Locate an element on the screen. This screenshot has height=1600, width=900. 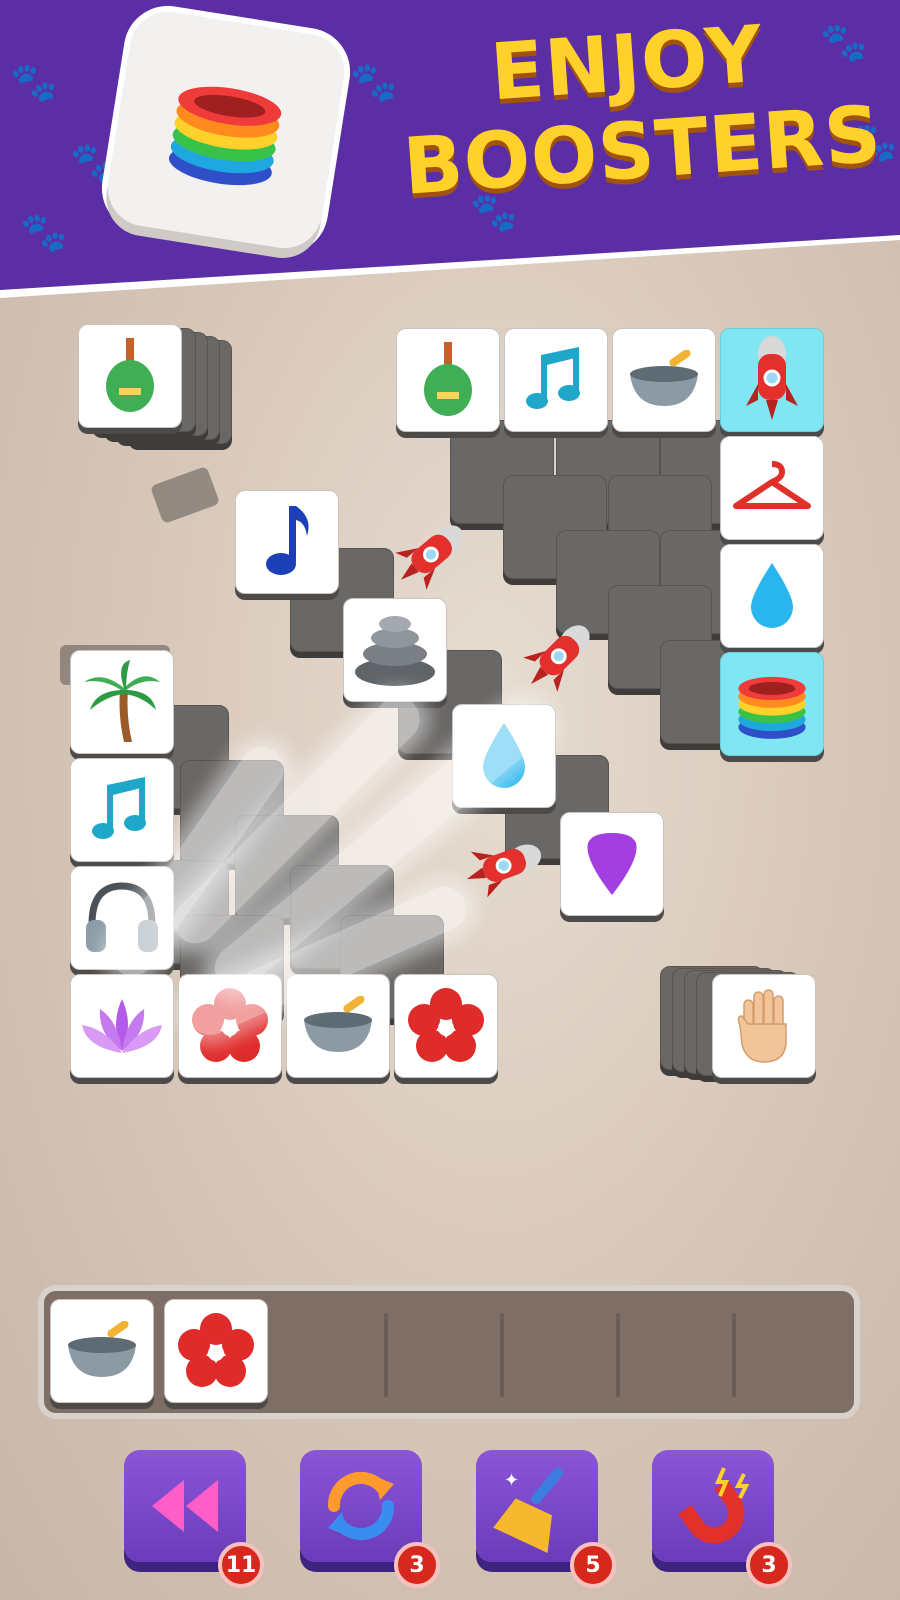
banner-title: ENJOY BOOSTERS is located at coordinates (639, 108).